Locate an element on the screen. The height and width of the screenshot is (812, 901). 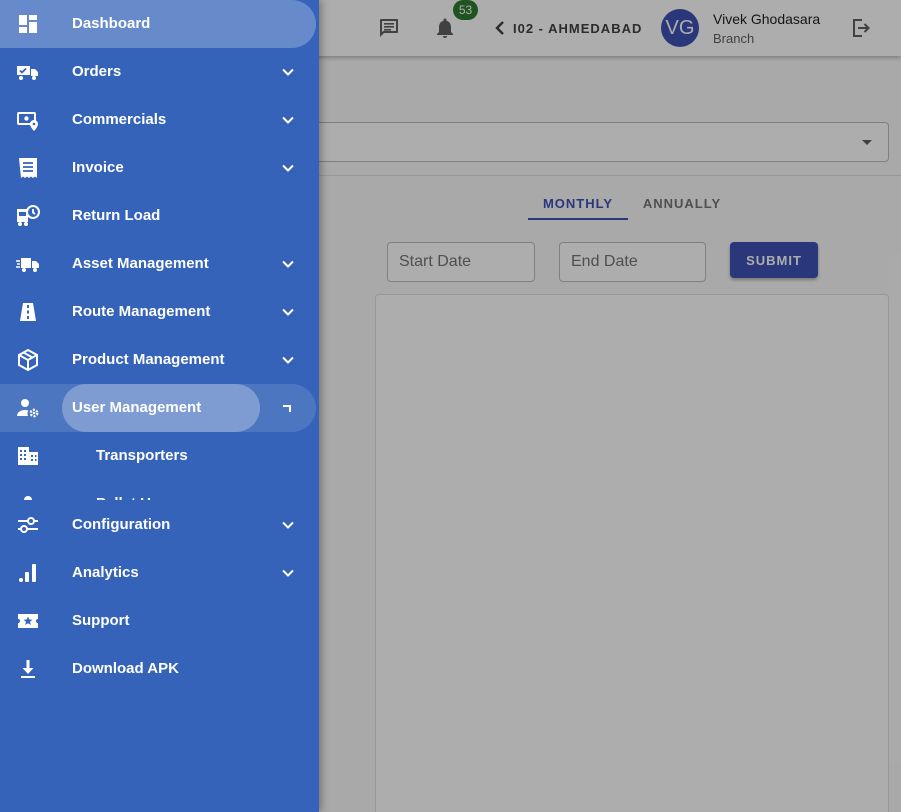
user-cog-icon is located at coordinates (28, 408).